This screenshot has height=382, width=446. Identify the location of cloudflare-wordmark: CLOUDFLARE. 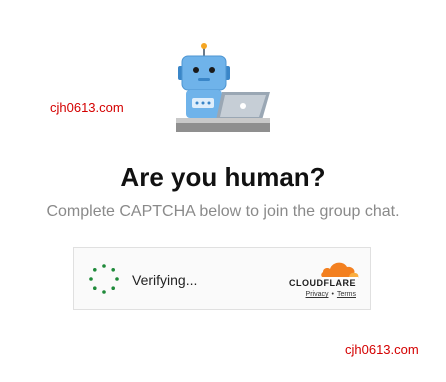
(322, 283).